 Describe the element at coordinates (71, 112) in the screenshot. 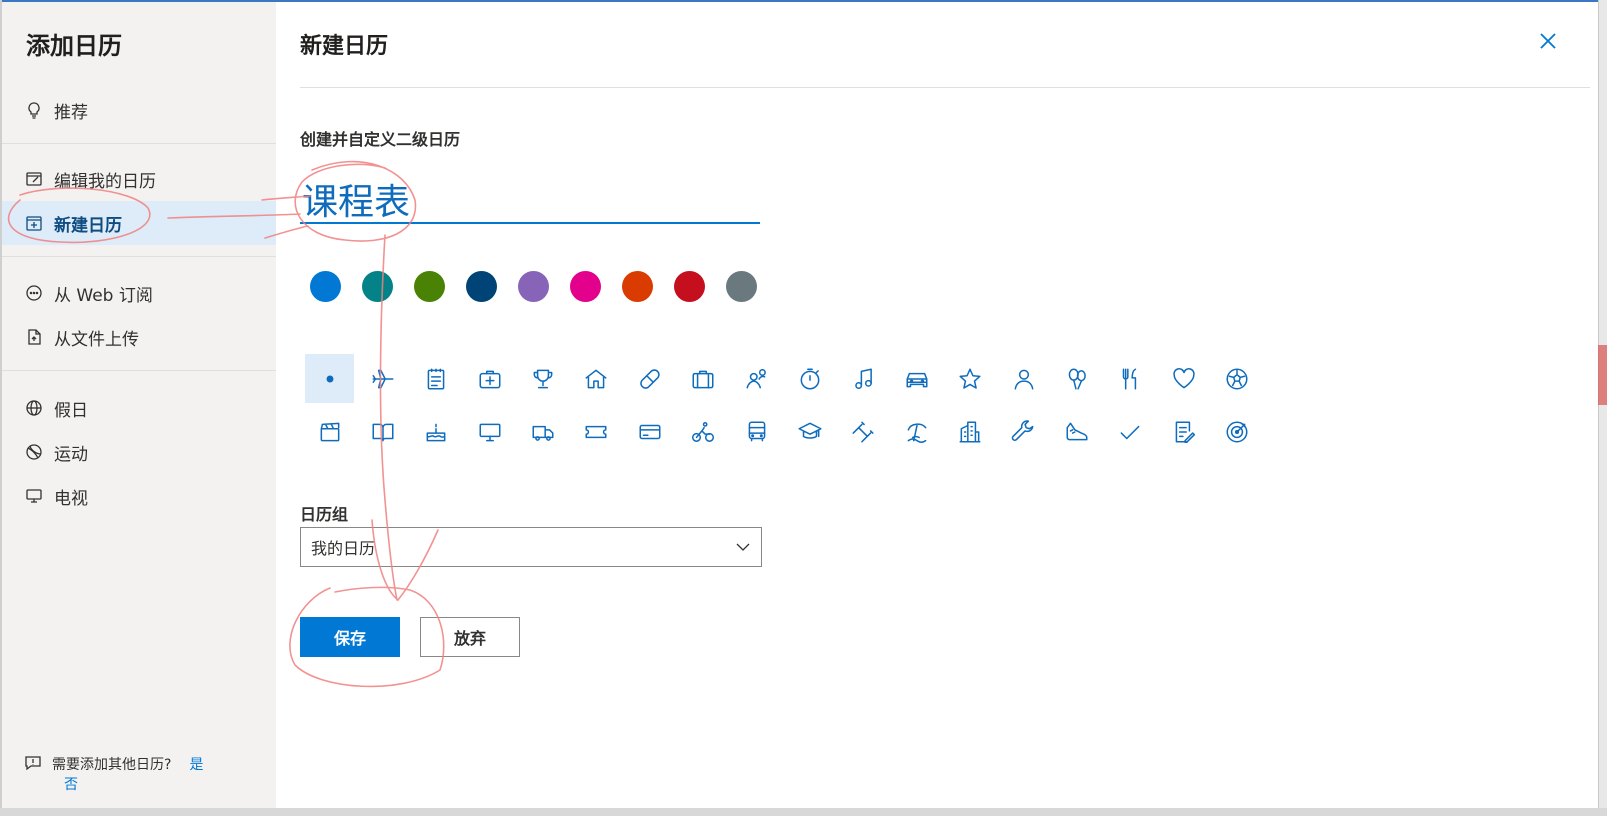

I see `sidebar-item-label: 推荐` at that location.